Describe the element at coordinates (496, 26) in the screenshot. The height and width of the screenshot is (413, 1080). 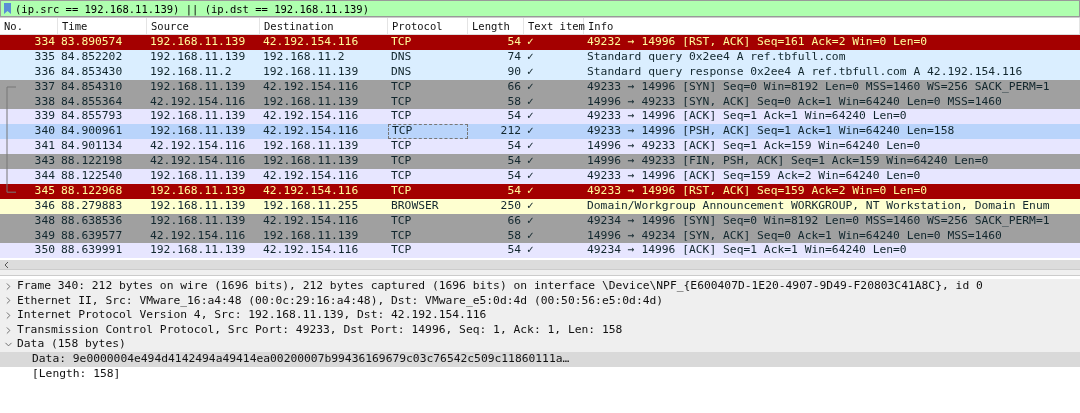
I see `column-header: Length` at that location.